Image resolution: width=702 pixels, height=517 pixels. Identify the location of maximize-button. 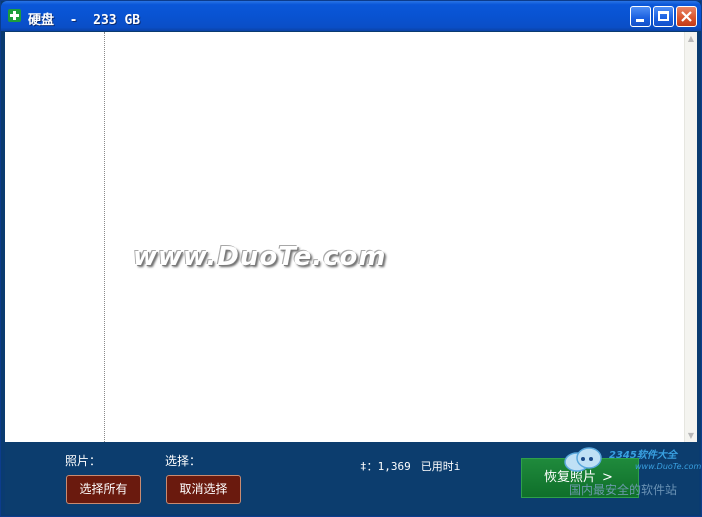
(663, 16).